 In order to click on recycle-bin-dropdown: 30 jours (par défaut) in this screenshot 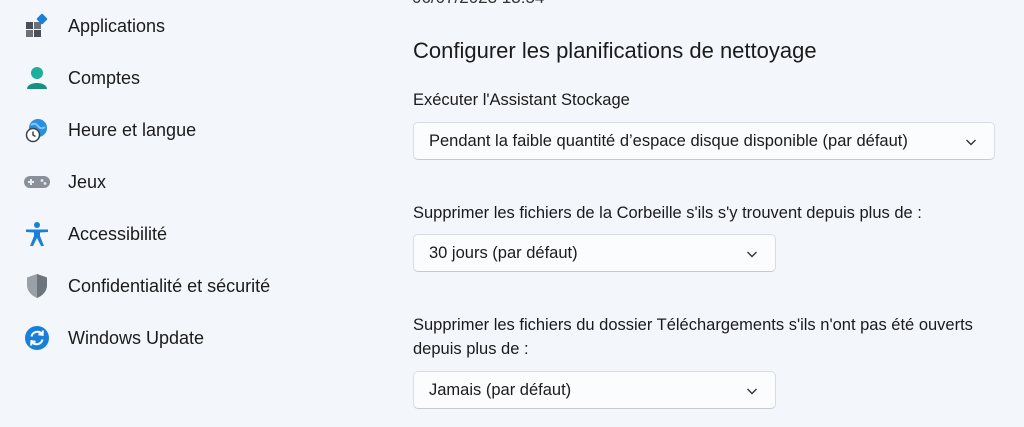, I will do `click(594, 253)`.